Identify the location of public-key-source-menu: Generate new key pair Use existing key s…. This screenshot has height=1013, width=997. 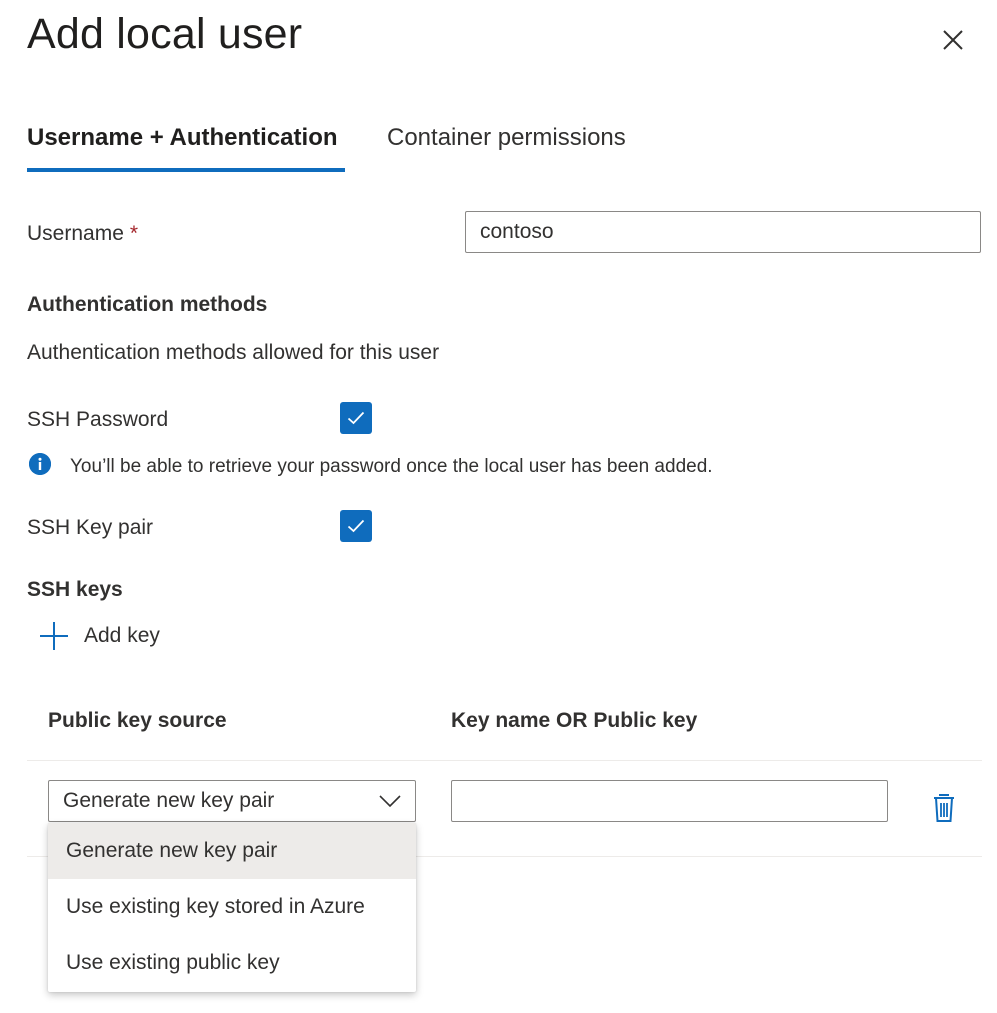
(232, 907).